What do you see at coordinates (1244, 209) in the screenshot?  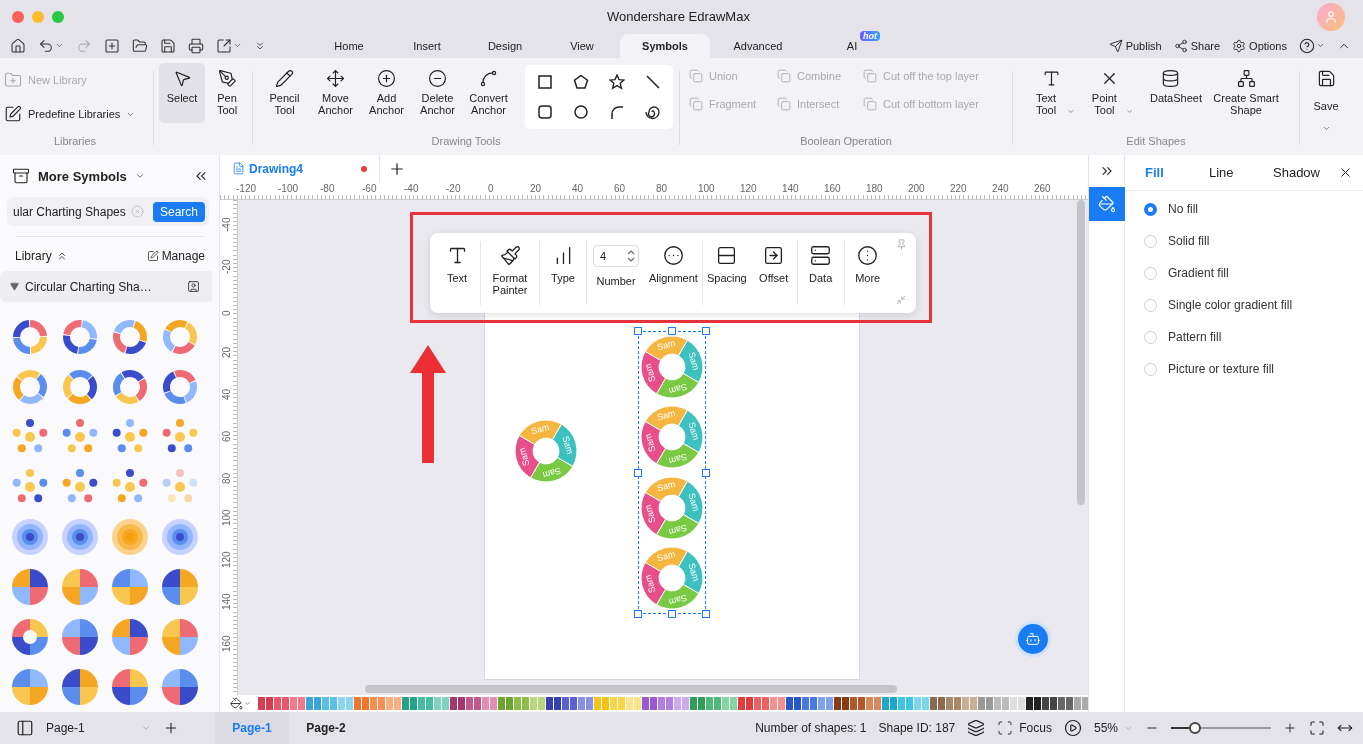 I see `fill-option: No fill` at bounding box center [1244, 209].